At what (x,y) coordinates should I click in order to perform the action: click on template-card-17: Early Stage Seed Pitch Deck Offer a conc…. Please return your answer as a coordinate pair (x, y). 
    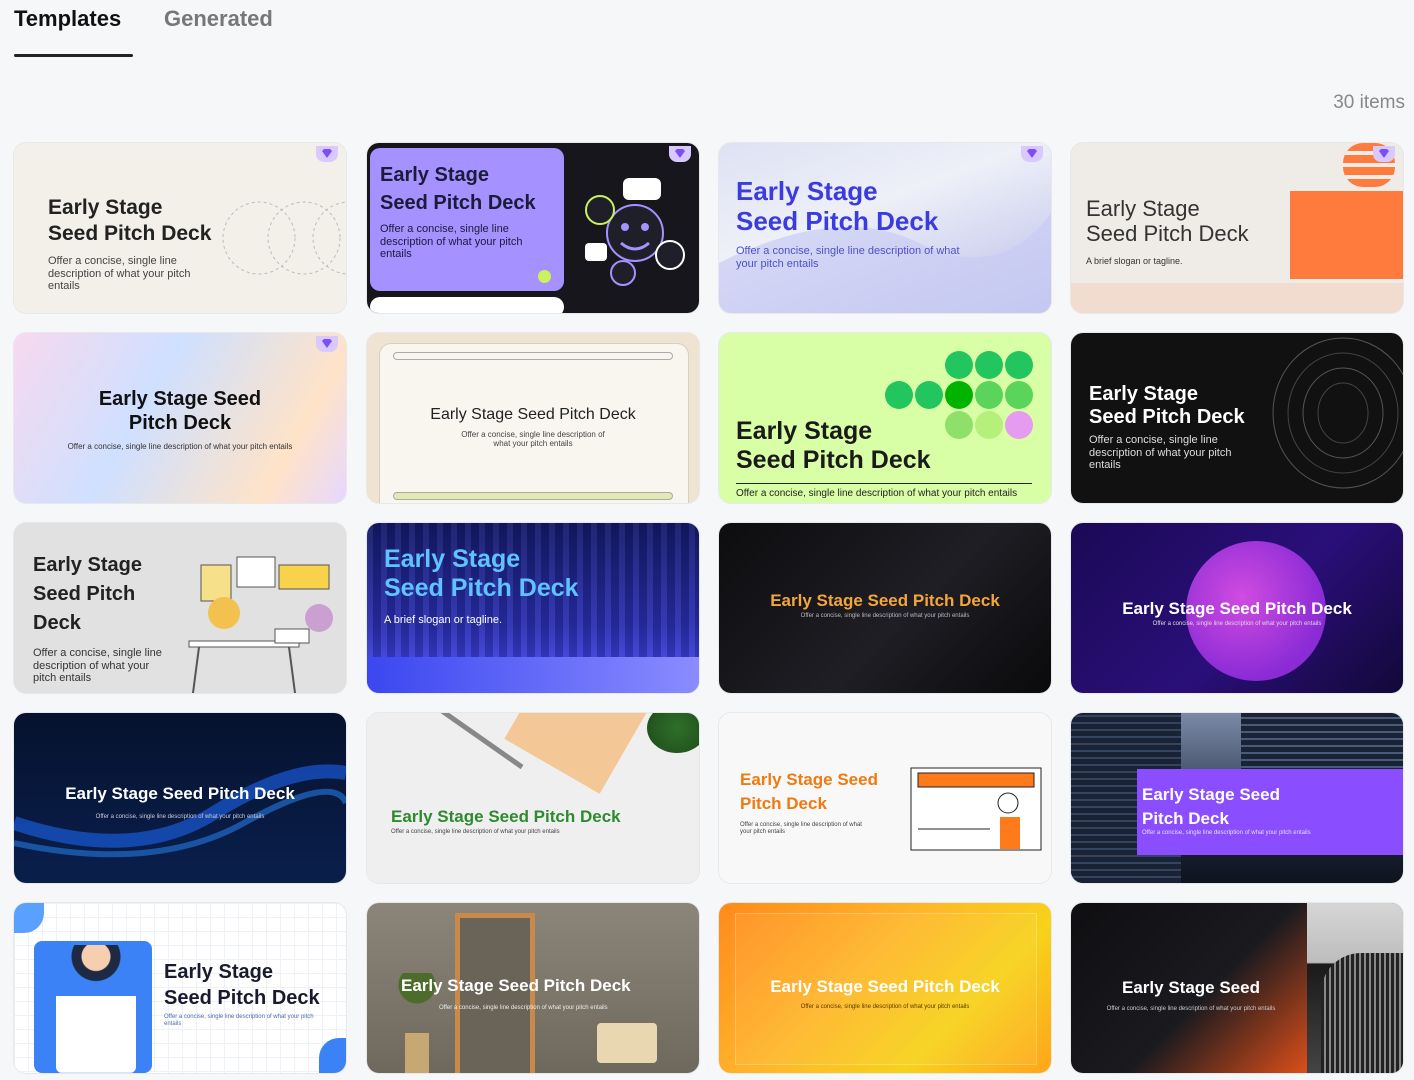
    Looking at the image, I should click on (180, 988).